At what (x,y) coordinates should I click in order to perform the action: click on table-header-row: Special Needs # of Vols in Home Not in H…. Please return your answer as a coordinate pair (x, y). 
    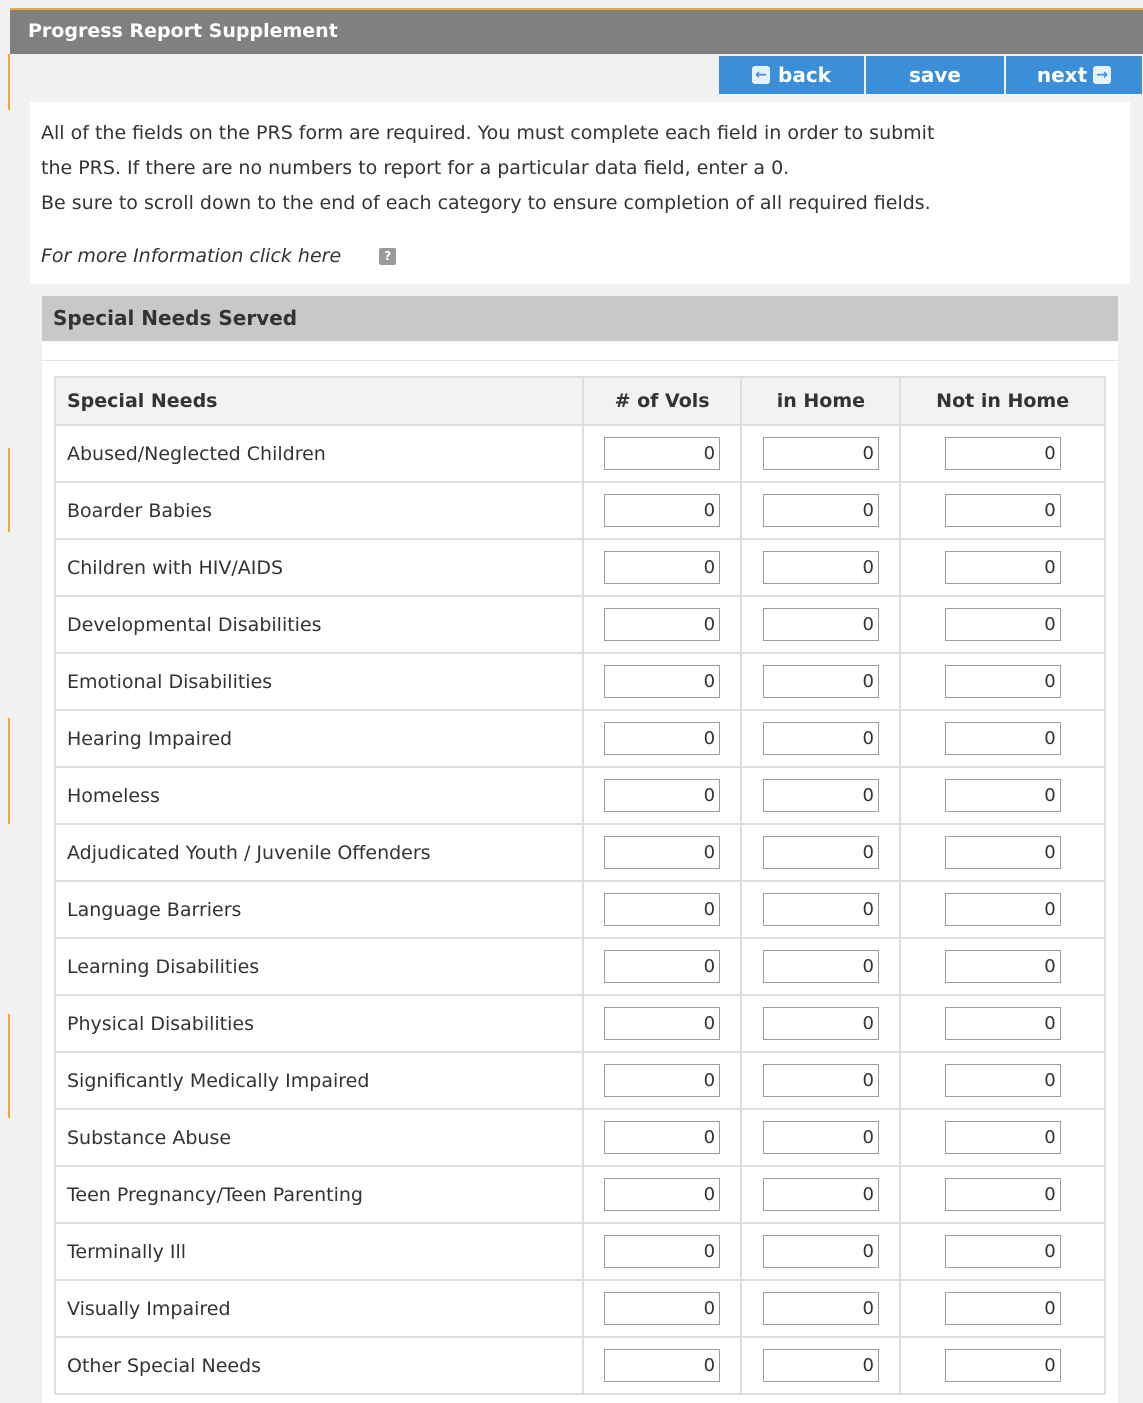
    Looking at the image, I should click on (580, 401).